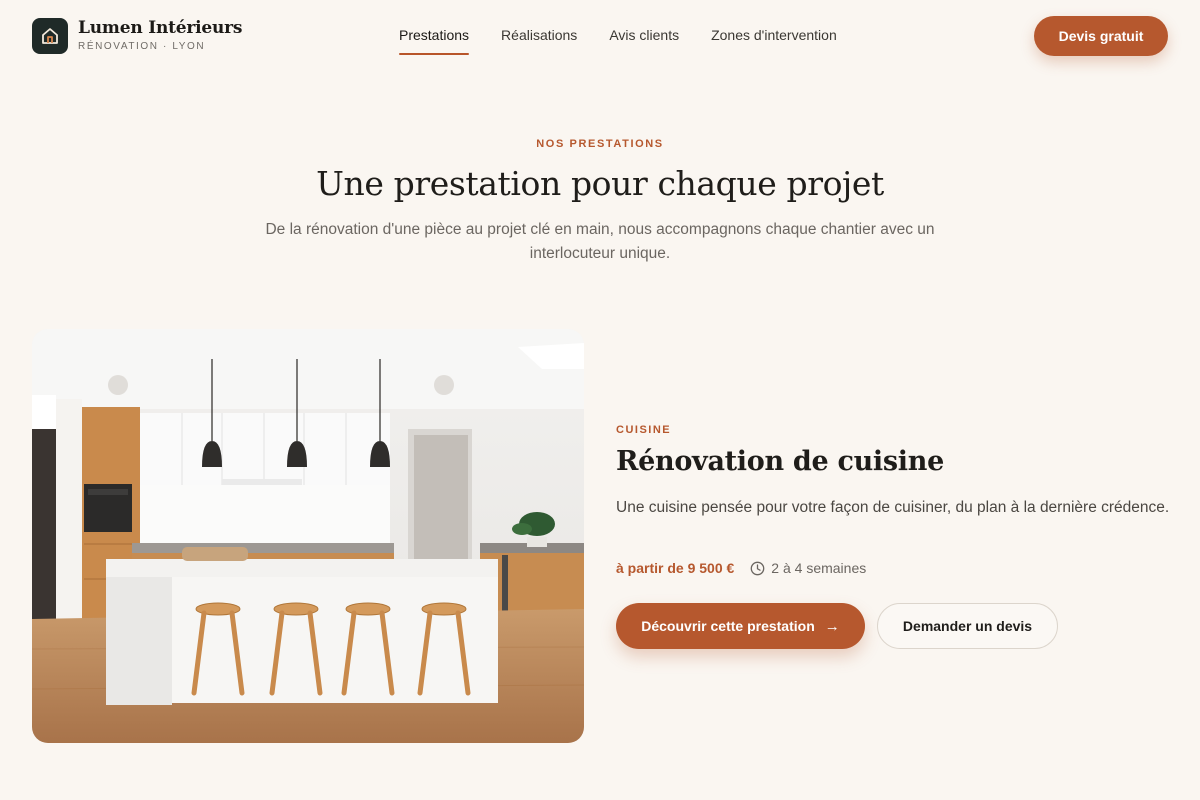 The height and width of the screenshot is (800, 1200). What do you see at coordinates (832, 626) in the screenshot?
I see `arrow-right-icon: →` at bounding box center [832, 626].